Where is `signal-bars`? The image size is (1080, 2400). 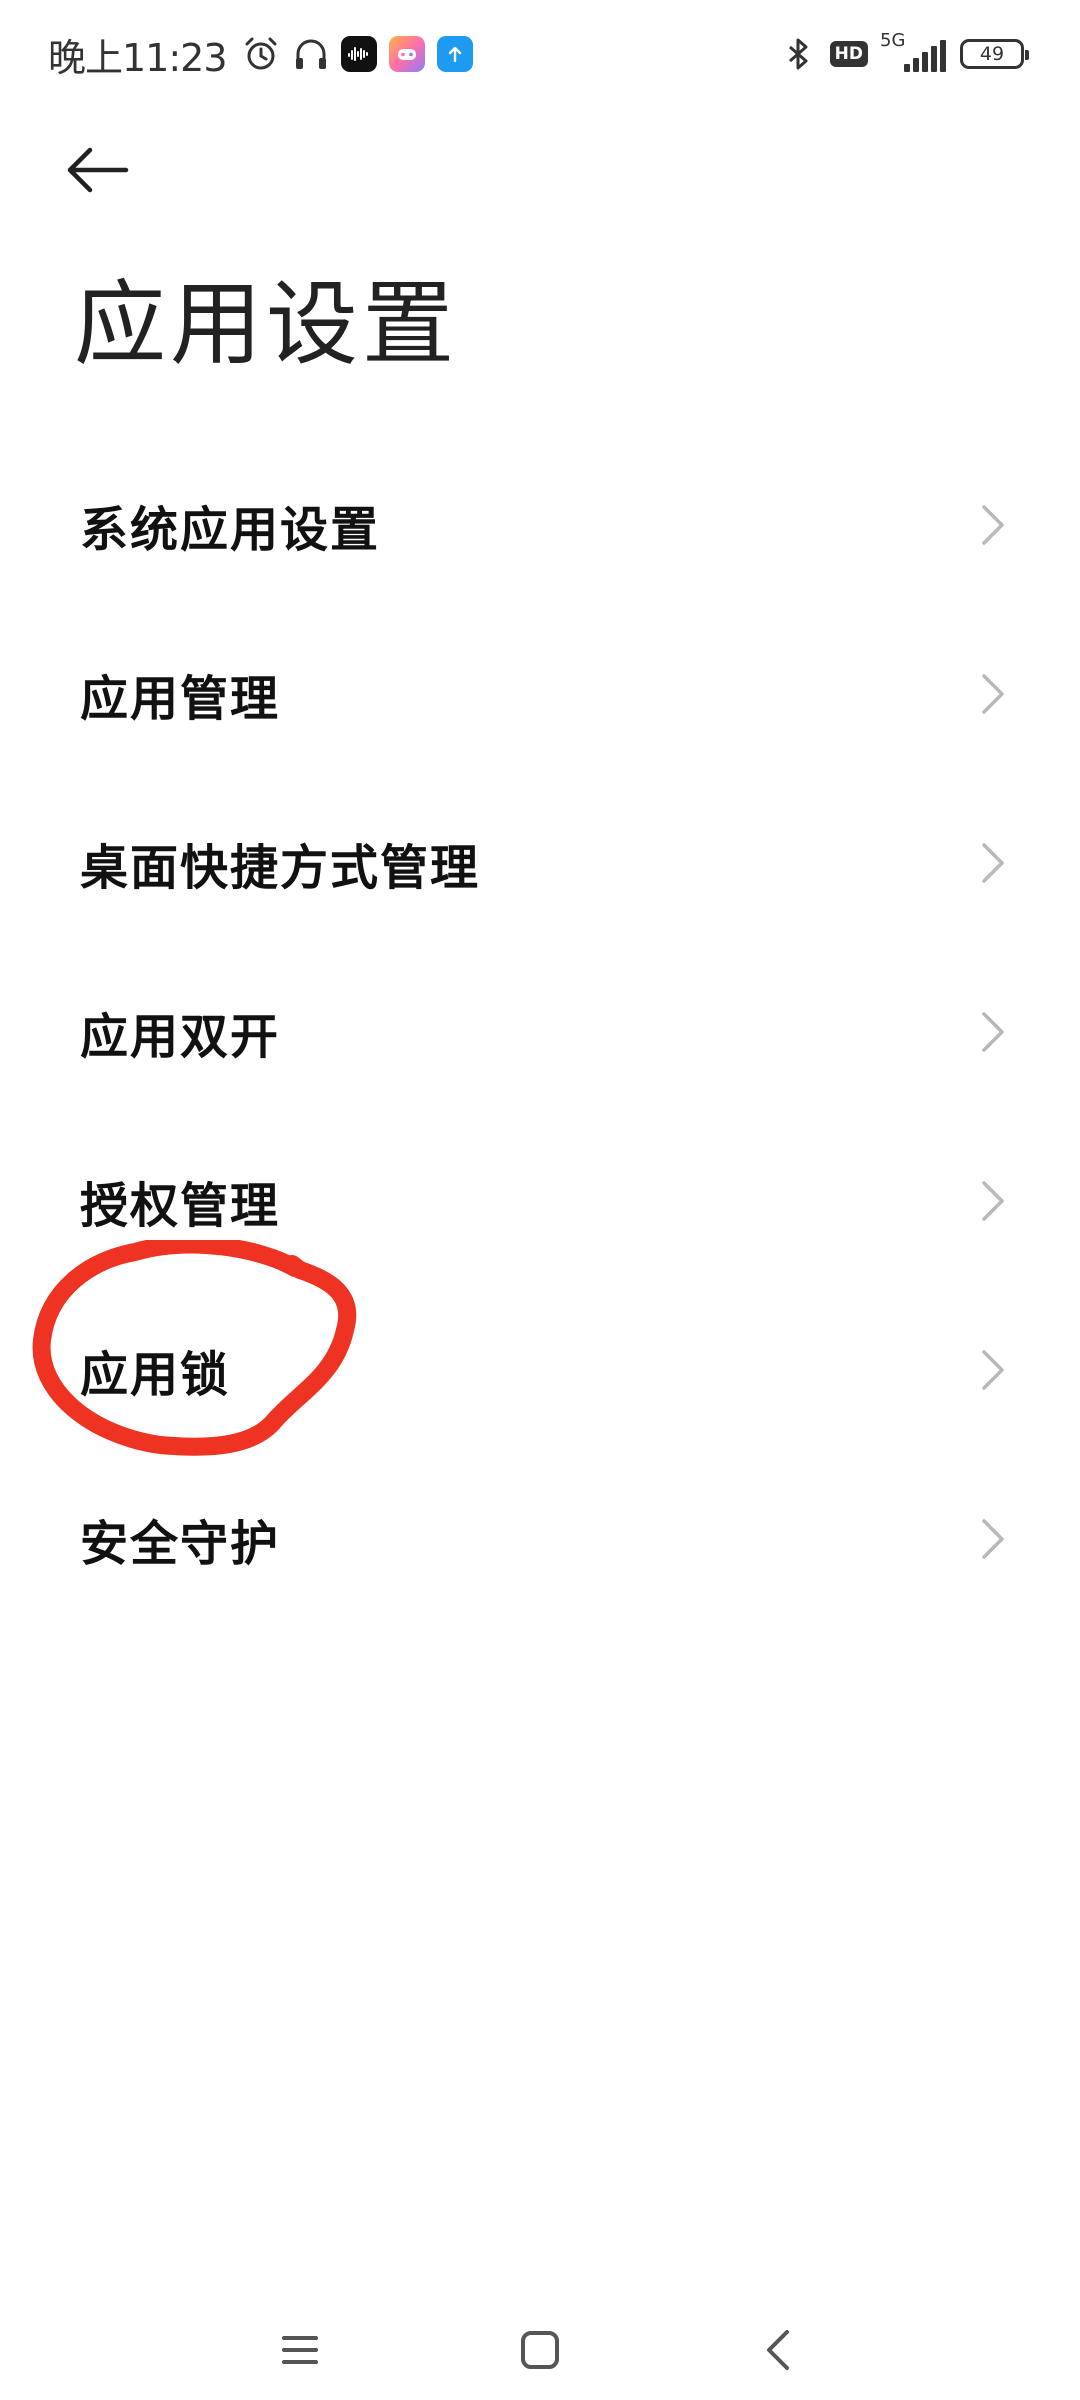
signal-bars is located at coordinates (923, 56).